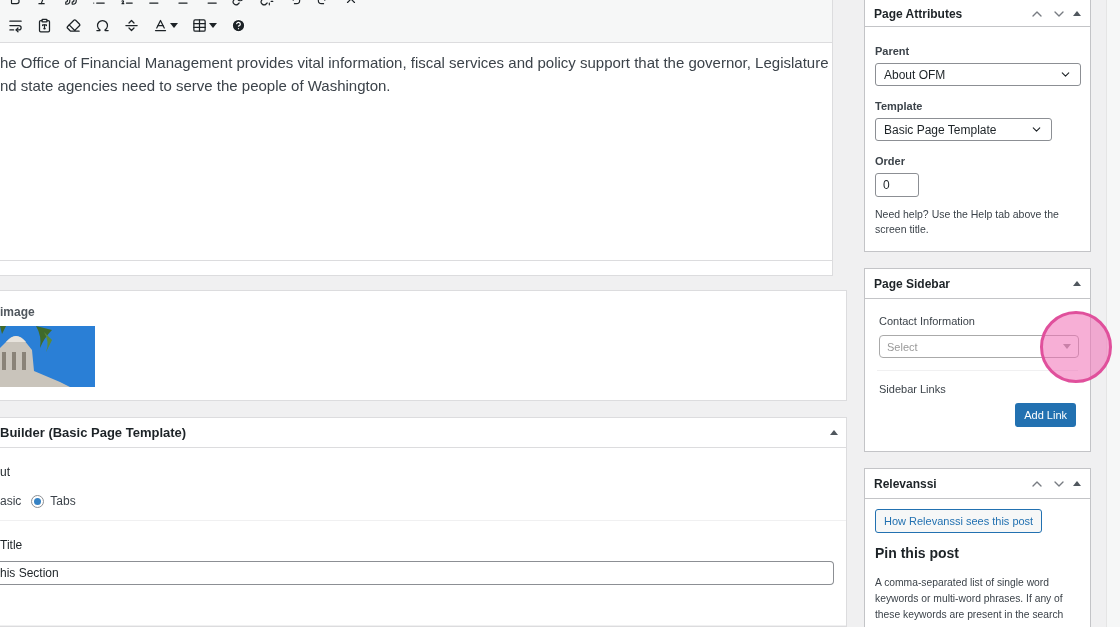  What do you see at coordinates (5, 472) in the screenshot?
I see `field-label: ut` at bounding box center [5, 472].